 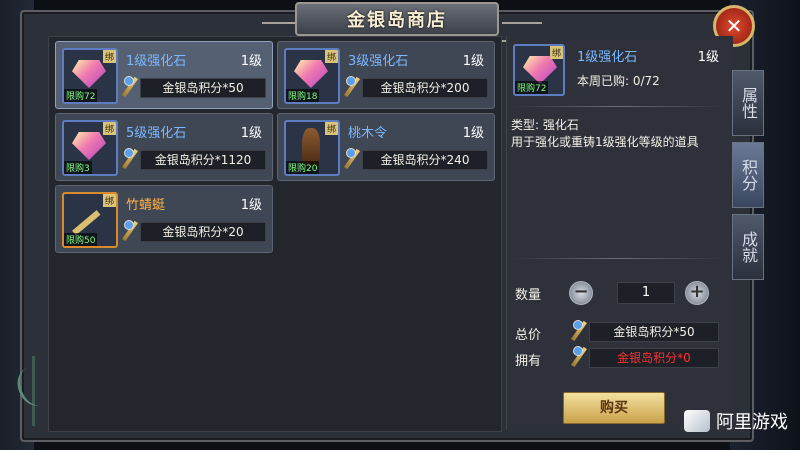 I want to click on ali-games-logo-icon, so click(x=697, y=421).